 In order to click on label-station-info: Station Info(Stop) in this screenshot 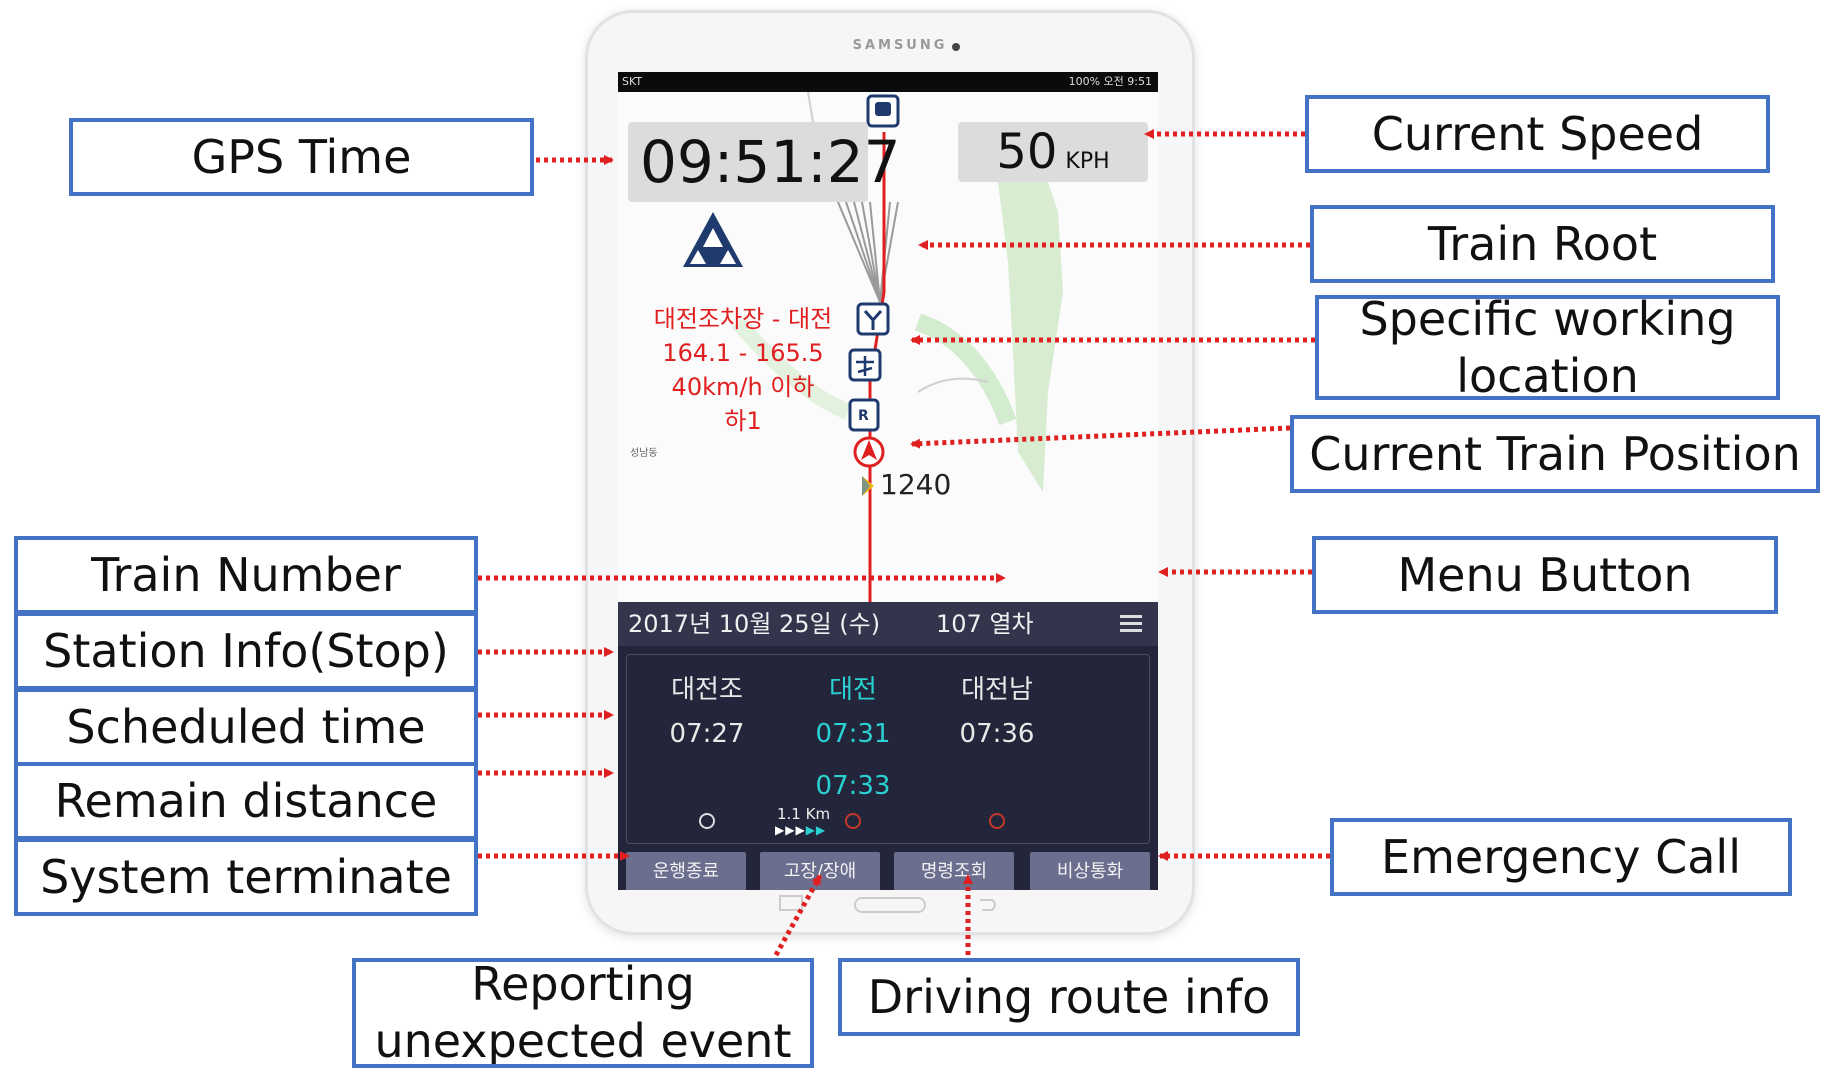, I will do `click(246, 651)`.